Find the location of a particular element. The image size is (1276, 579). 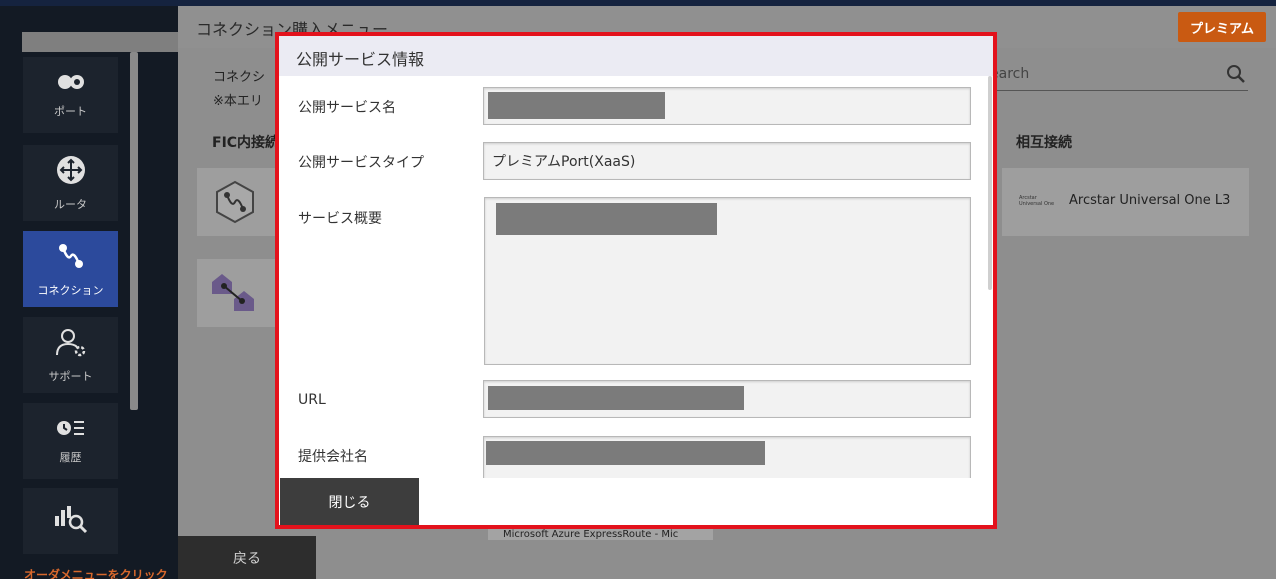

service-name-label: 公開サービス名 is located at coordinates (347, 108).